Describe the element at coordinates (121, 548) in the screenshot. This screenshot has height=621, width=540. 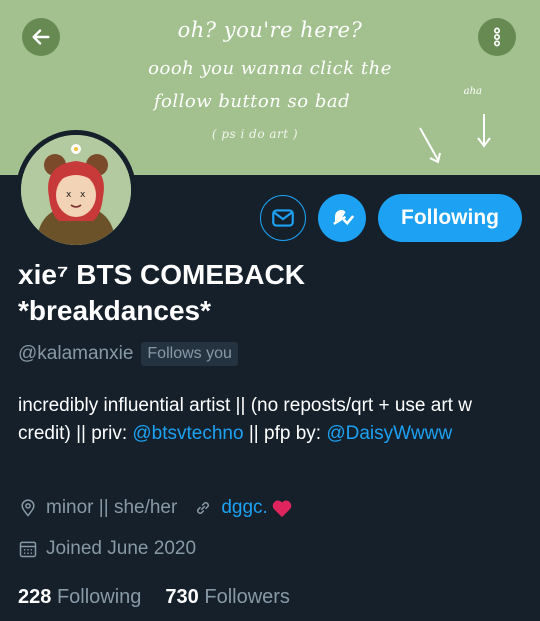
I see `profile-joined-date: Joined June 2020` at that location.